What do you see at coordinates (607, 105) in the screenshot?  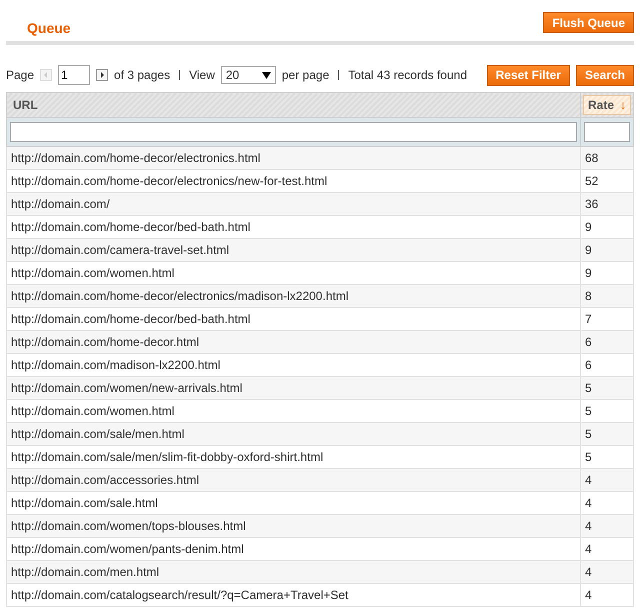 I see `column-header: Rate ↓` at bounding box center [607, 105].